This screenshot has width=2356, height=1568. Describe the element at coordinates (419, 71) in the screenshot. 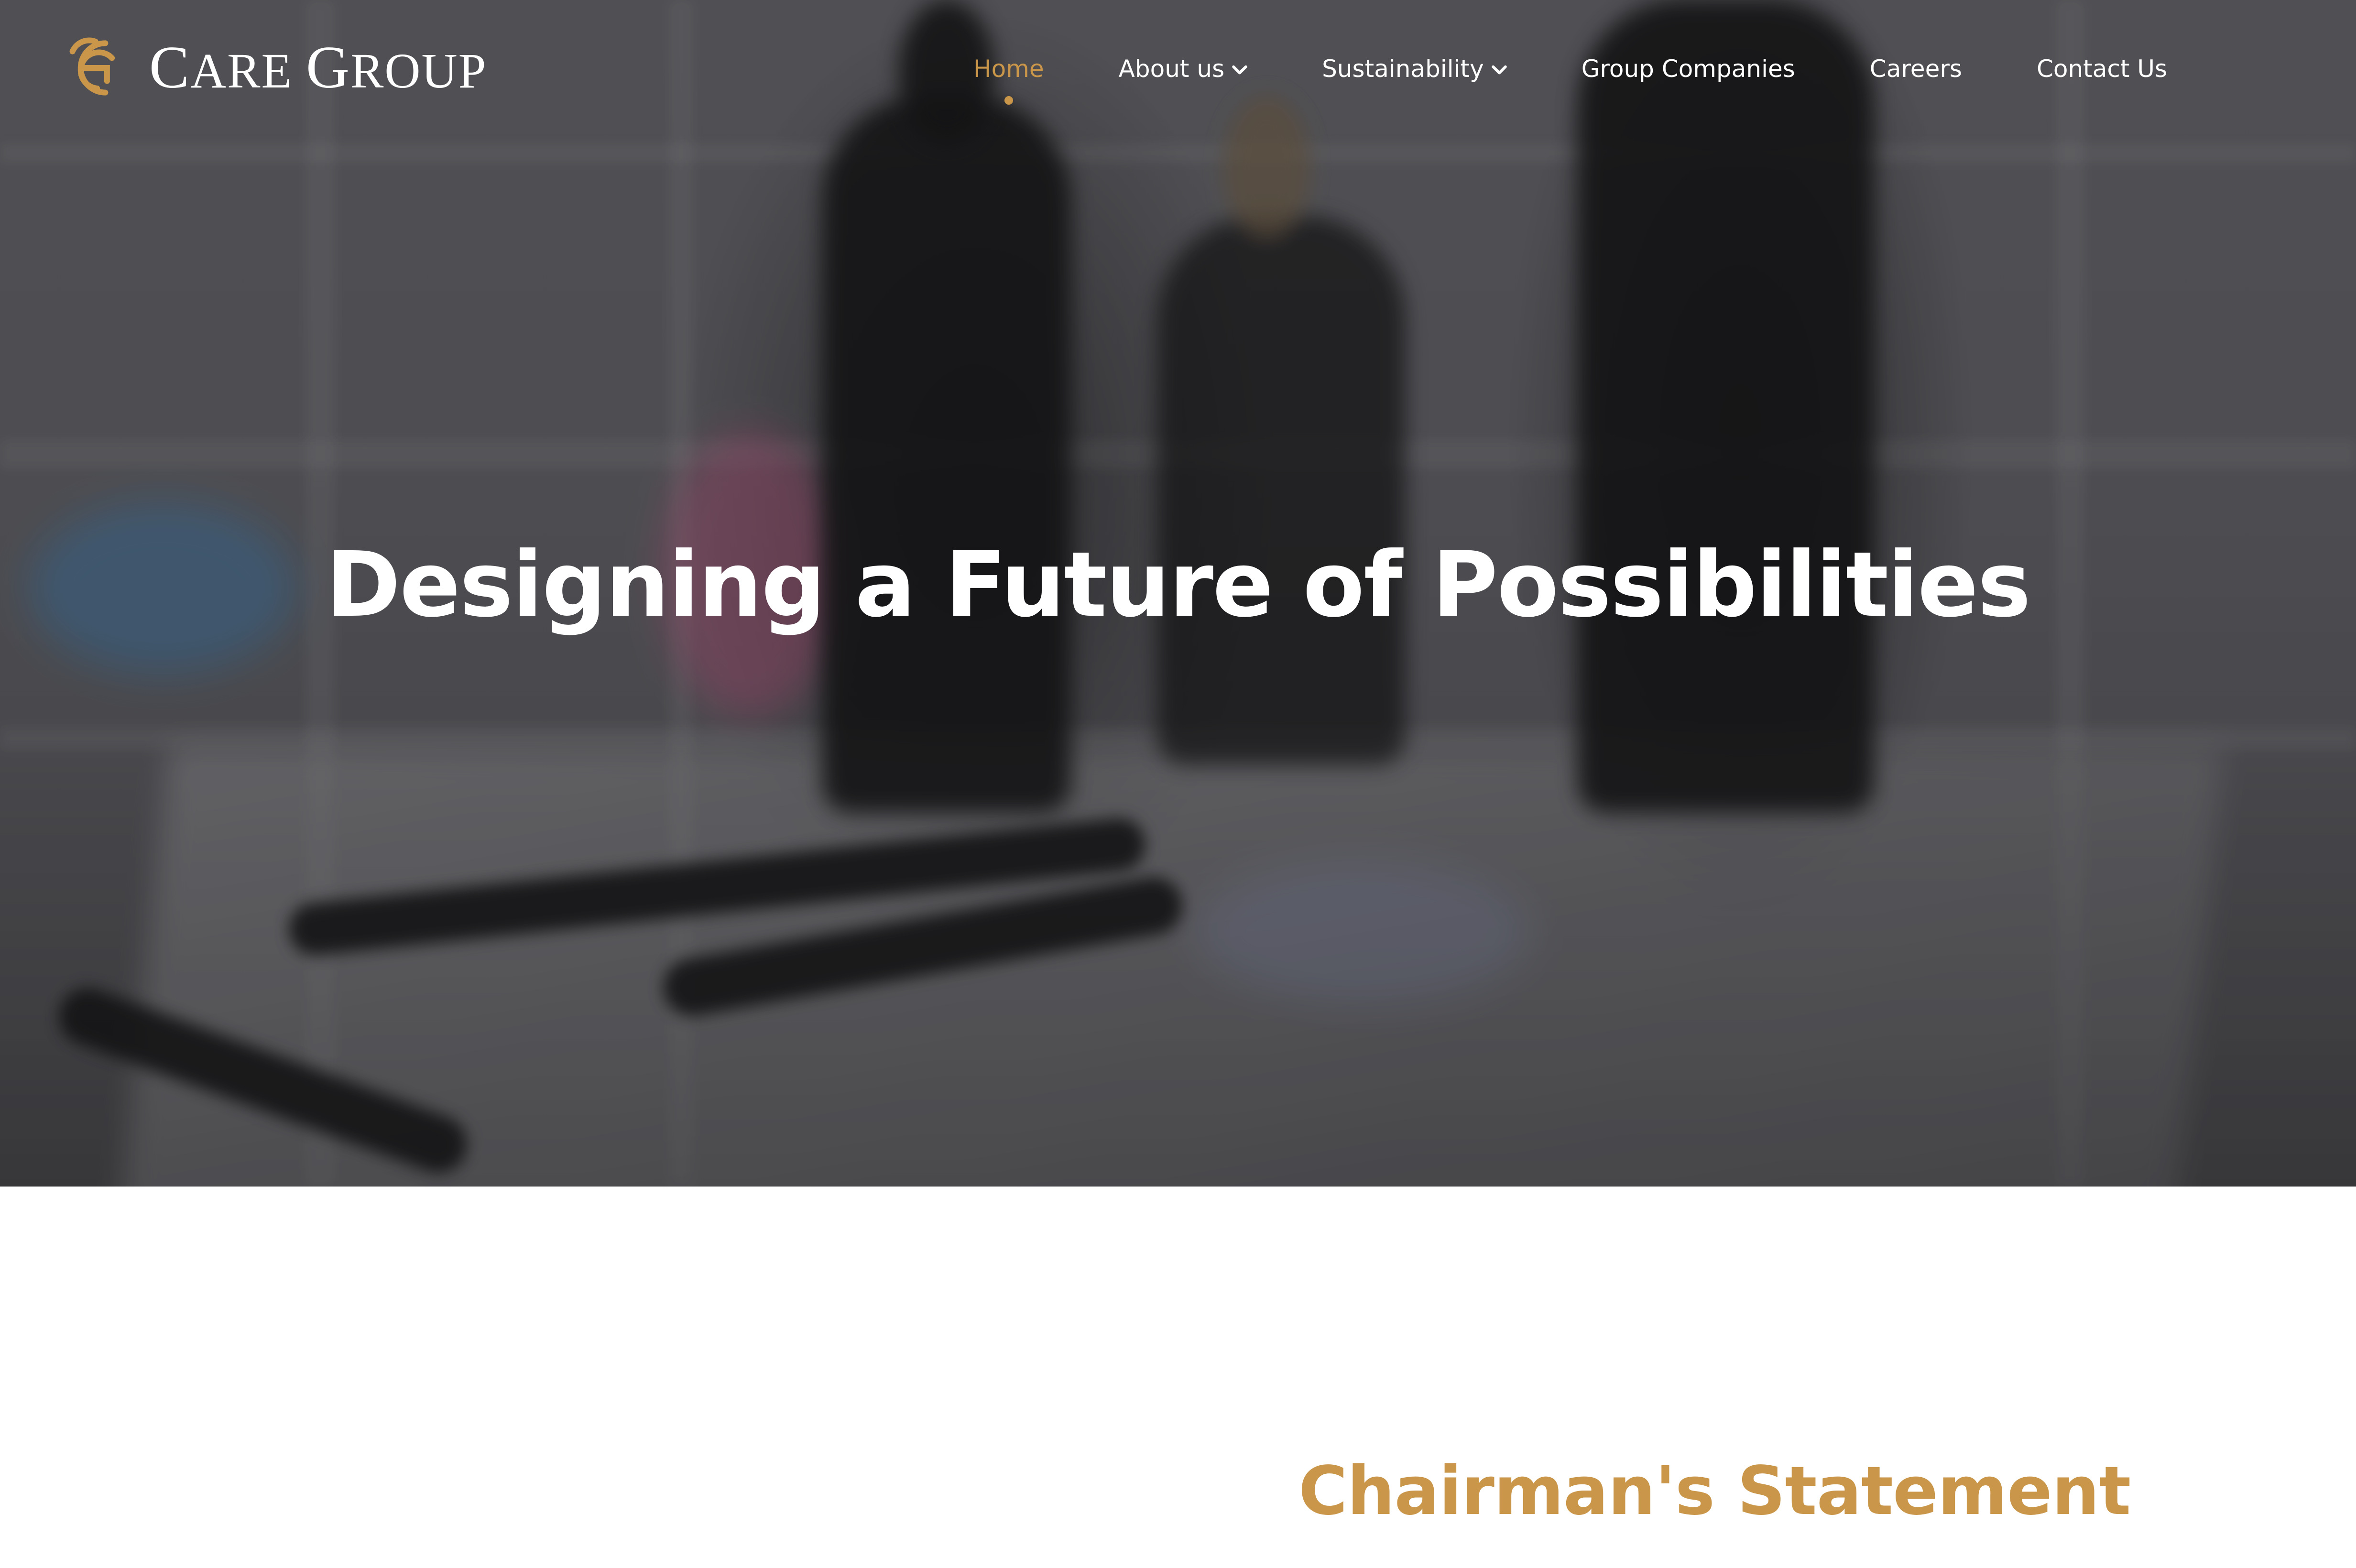

I see `brand-word-rest: ROUP` at that location.